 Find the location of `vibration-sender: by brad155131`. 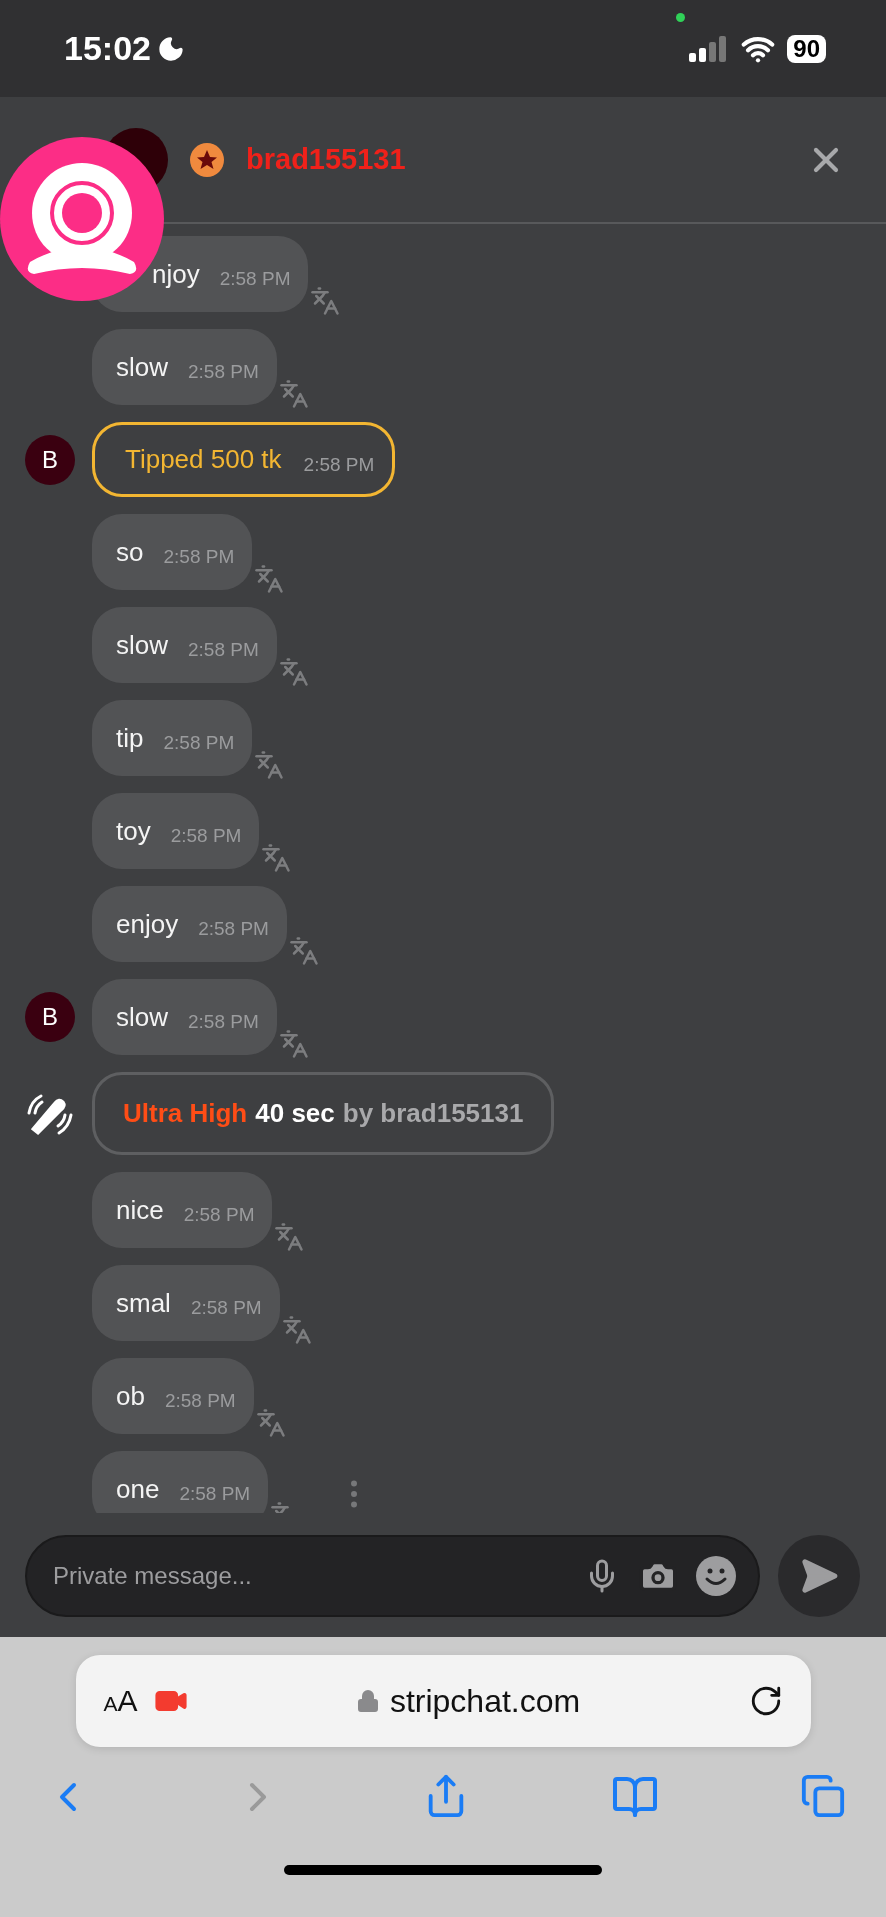

vibration-sender: by brad155131 is located at coordinates (433, 1113).